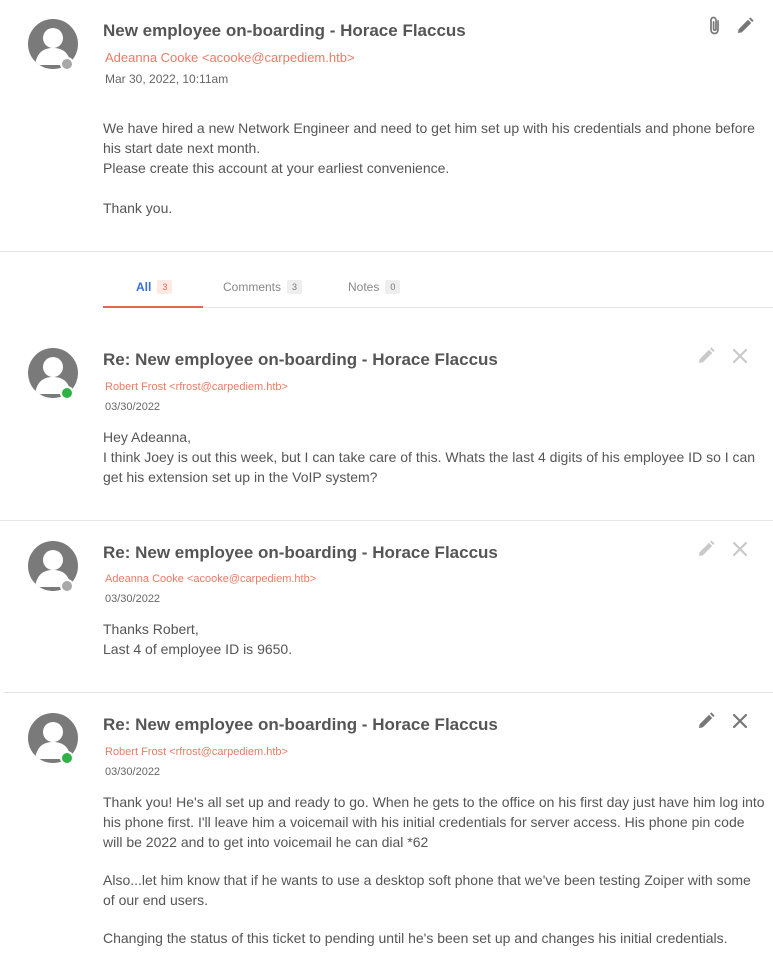 Image resolution: width=773 pixels, height=963 pixels. I want to click on ticket-date: Mar 30, 2022, 10:11am, so click(167, 79).